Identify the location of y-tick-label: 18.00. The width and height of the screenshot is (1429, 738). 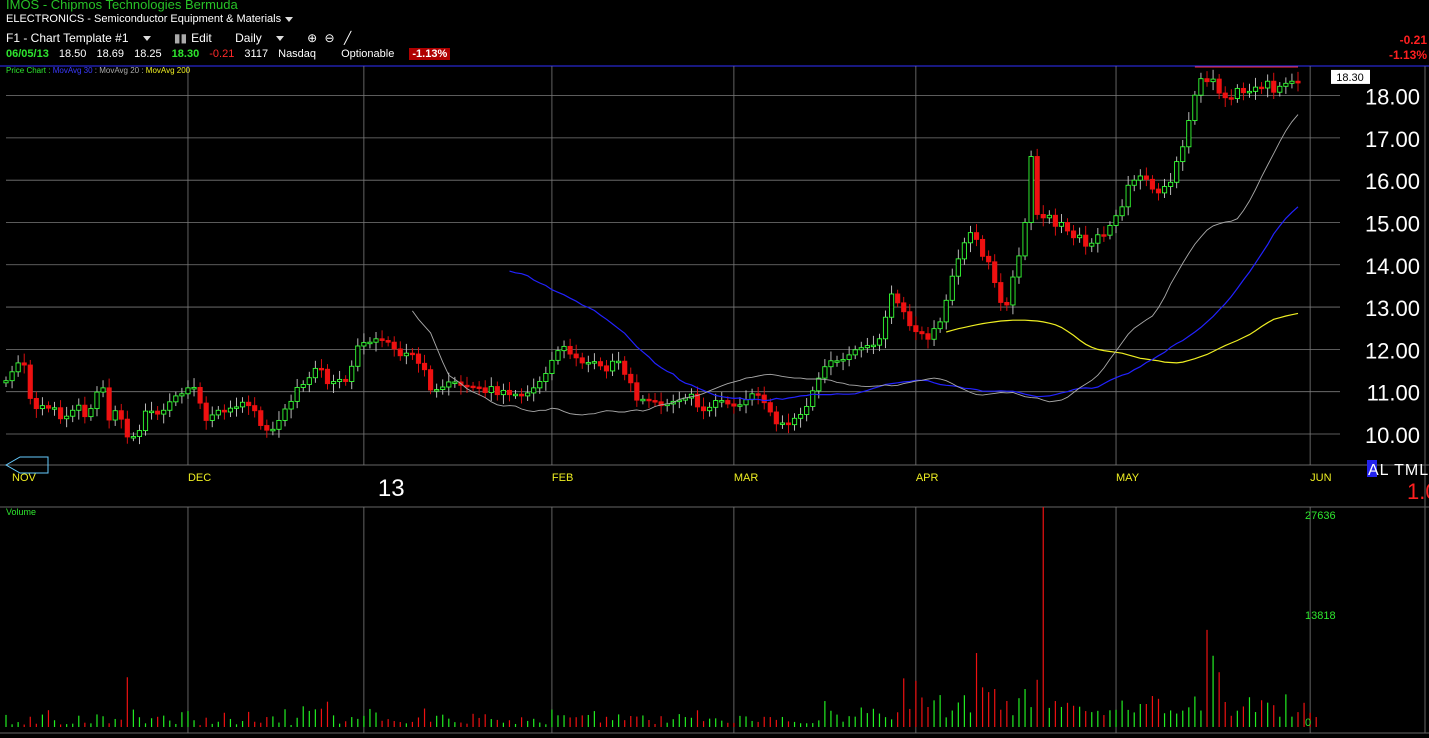
(1392, 97).